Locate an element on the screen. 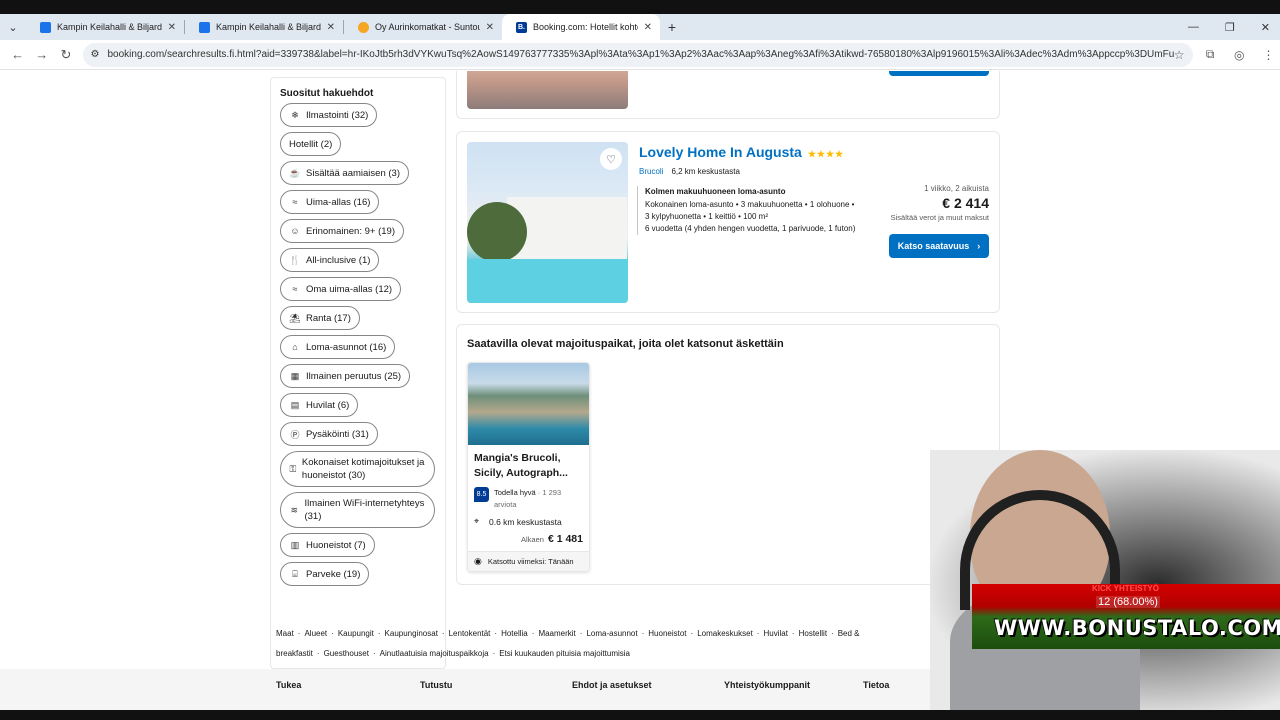 The width and height of the screenshot is (1280, 720). filter-chip: ⛱ Ranta (17) is located at coordinates (320, 318).